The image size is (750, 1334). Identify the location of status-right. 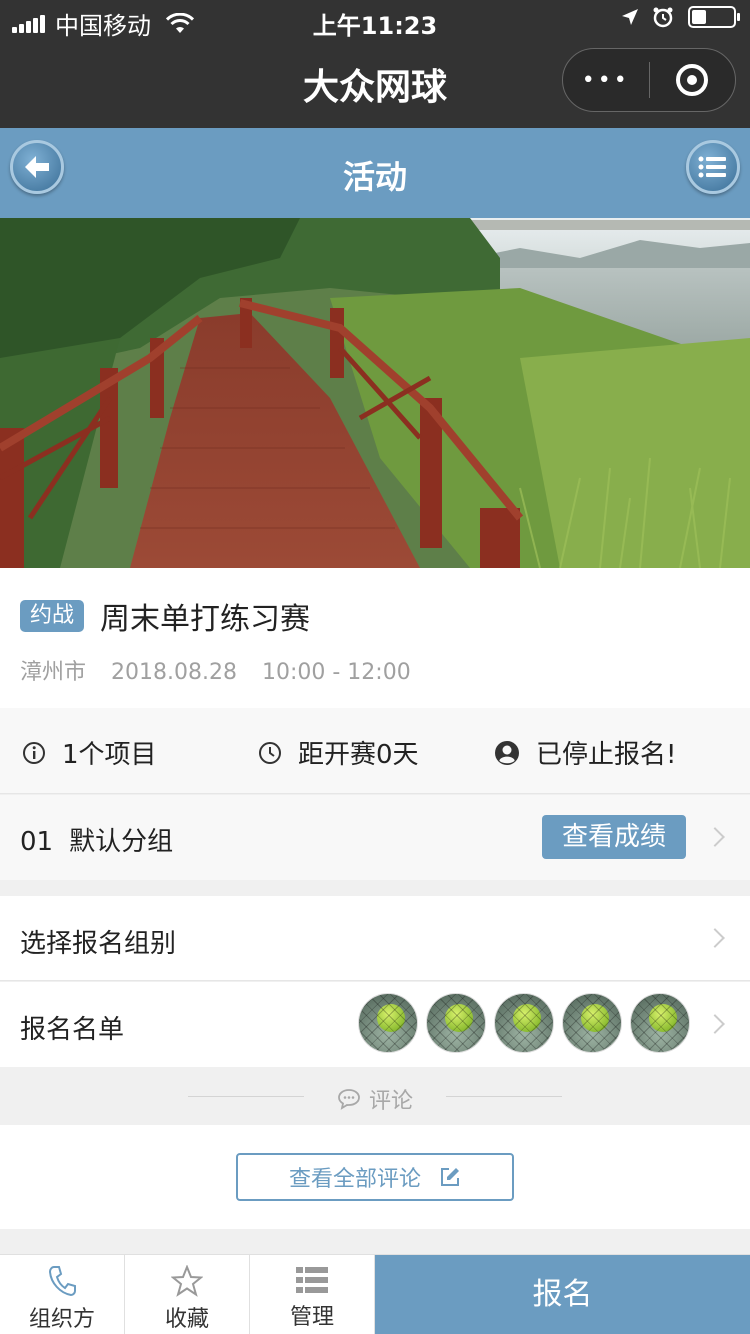
(680, 17).